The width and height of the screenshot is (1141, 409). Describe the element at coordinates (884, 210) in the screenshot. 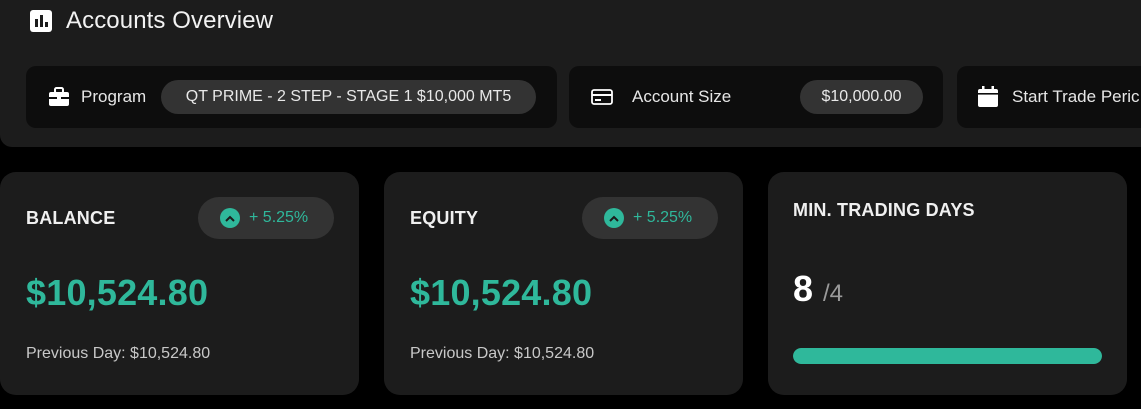

I see `min-trading-days-label: MIN. TRADING DAYS` at that location.